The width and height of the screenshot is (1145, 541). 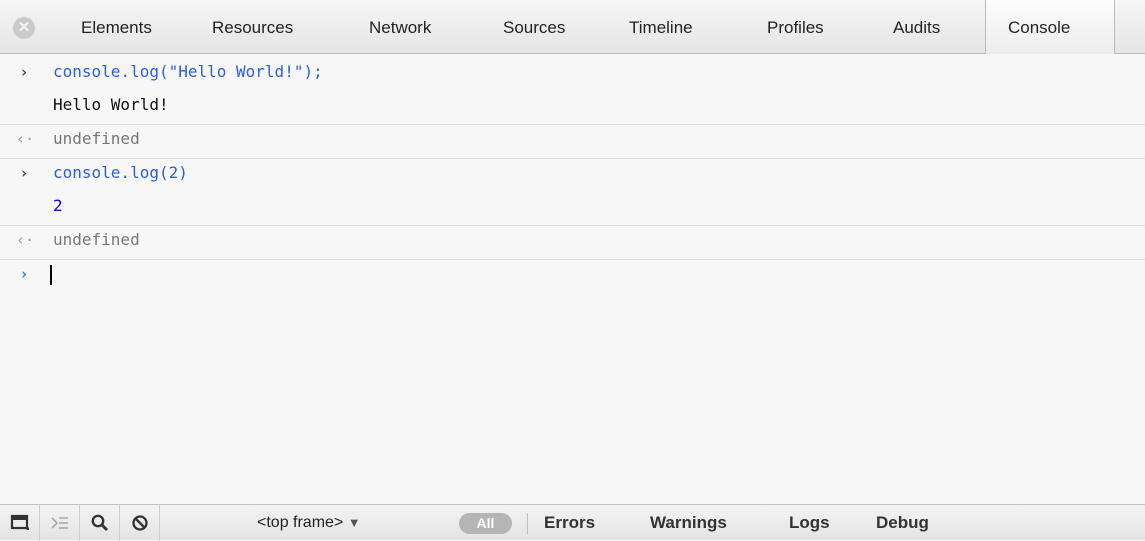 I want to click on filter-warnings: Warnings, so click(x=688, y=523).